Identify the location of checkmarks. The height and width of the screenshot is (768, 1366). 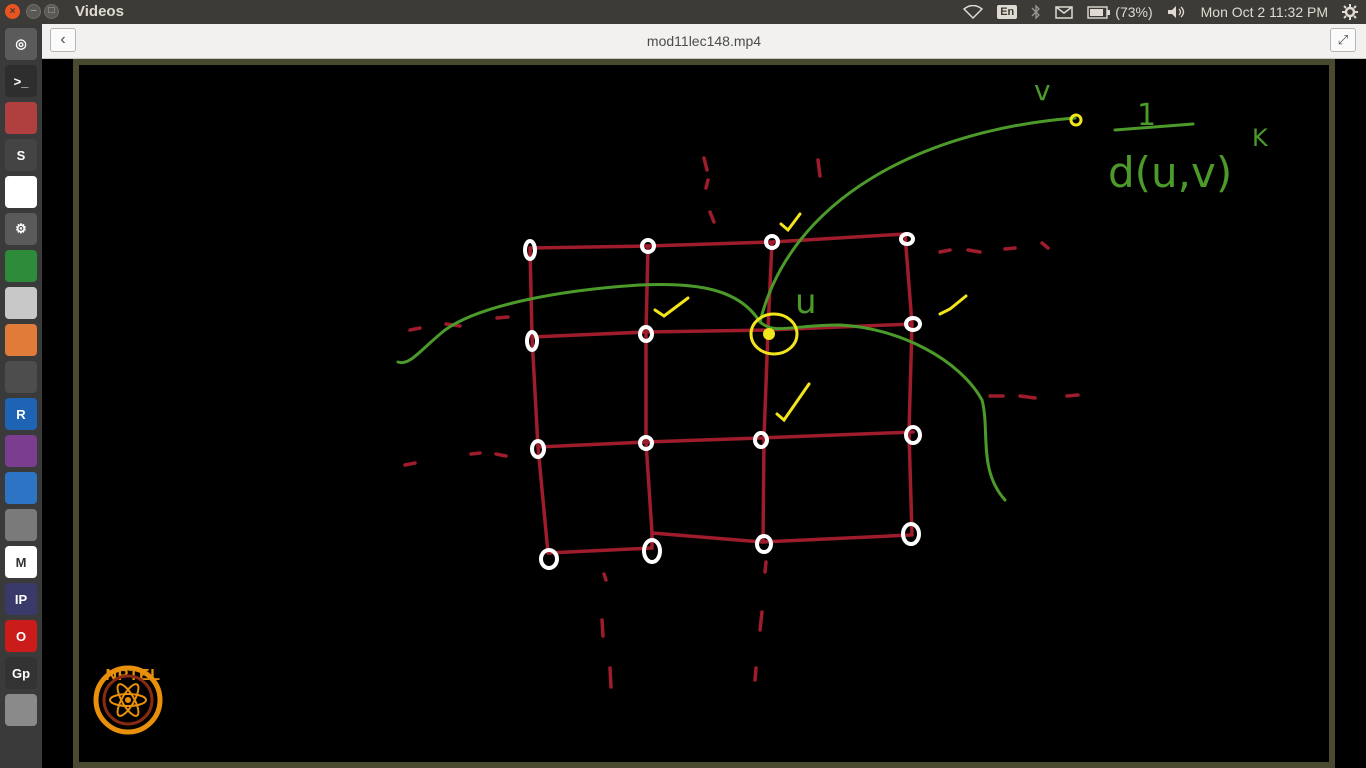
(868, 268).